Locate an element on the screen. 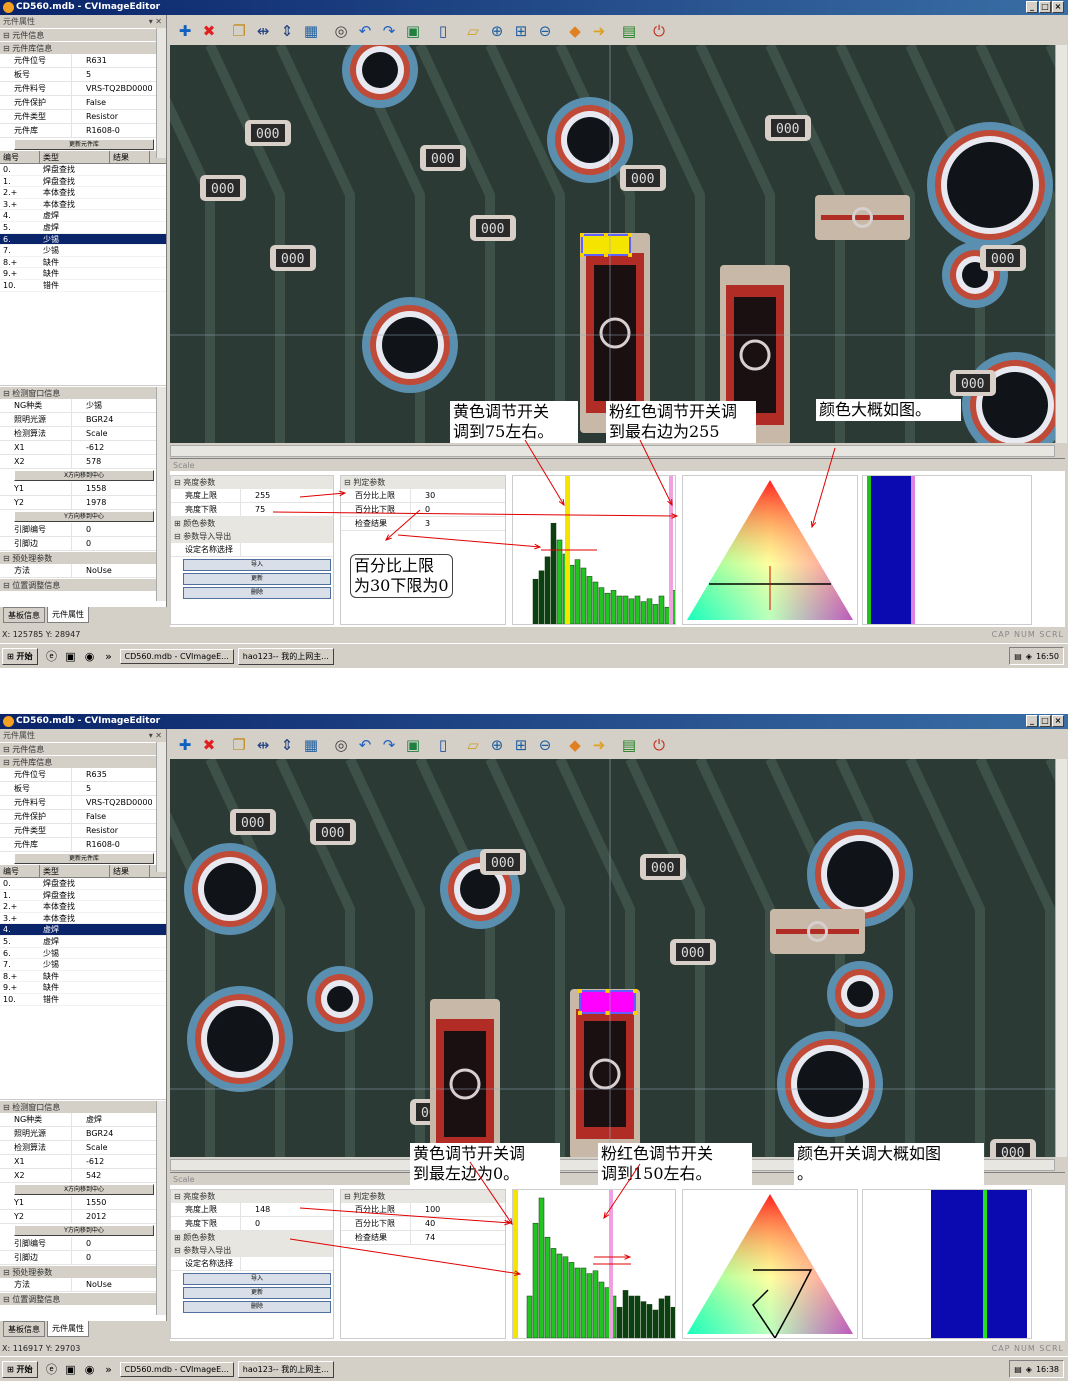 The image size is (1068, 1381). tab-board-info: 基板信息 is located at coordinates (24, 1329).